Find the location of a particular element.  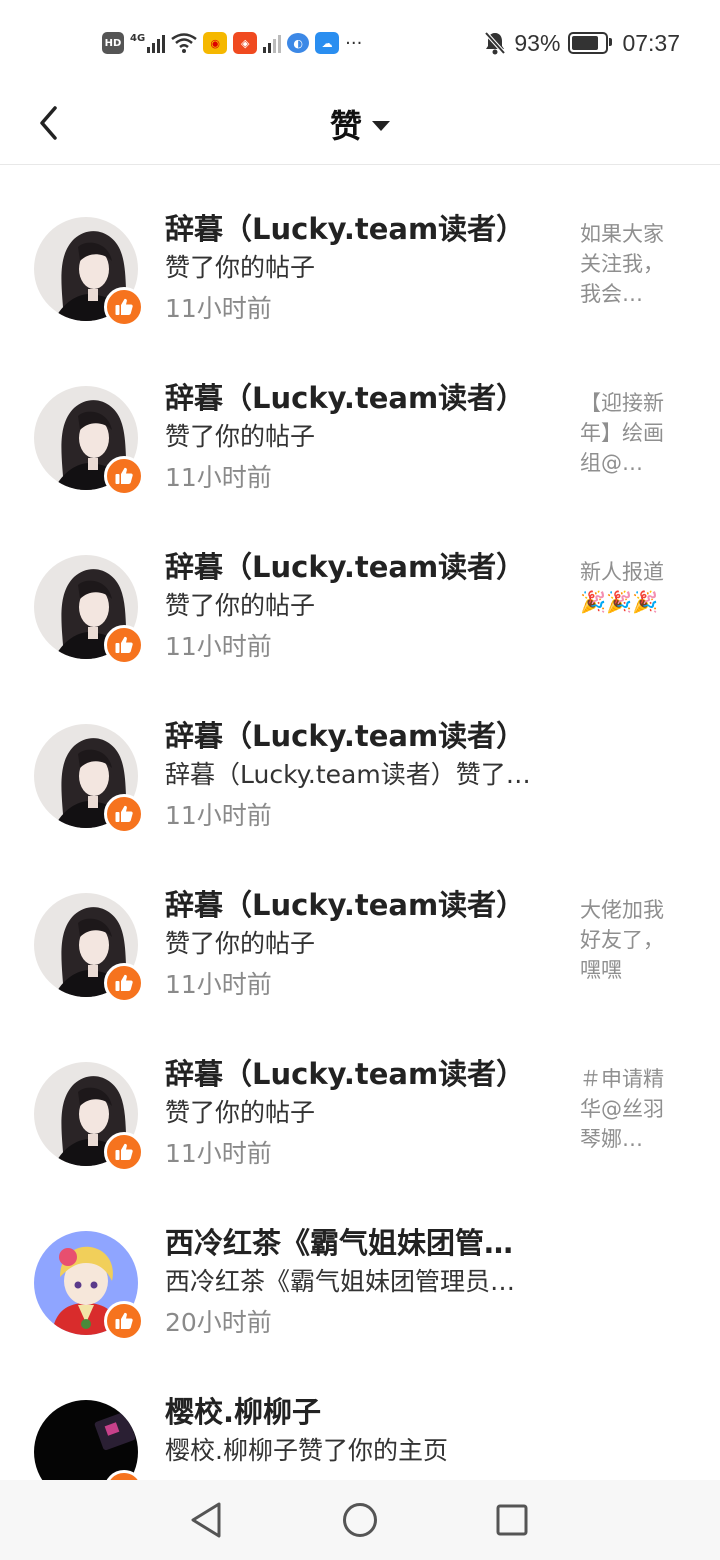

square-recents-icon is located at coordinates (512, 1520).